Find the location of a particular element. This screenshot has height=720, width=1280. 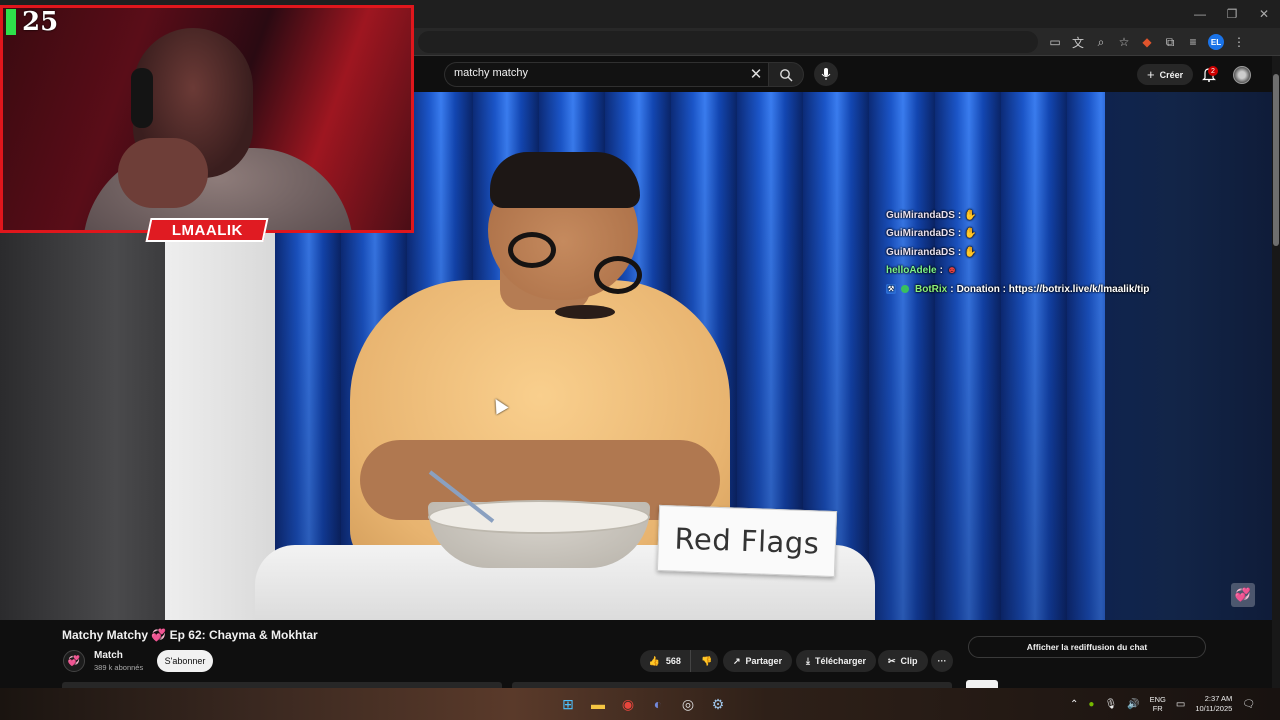

toolbar-icons: ▭ 文 ⌕ ☆ ◆ ⧉ ≡ EL ⋮ is located at coordinates (1146, 42).